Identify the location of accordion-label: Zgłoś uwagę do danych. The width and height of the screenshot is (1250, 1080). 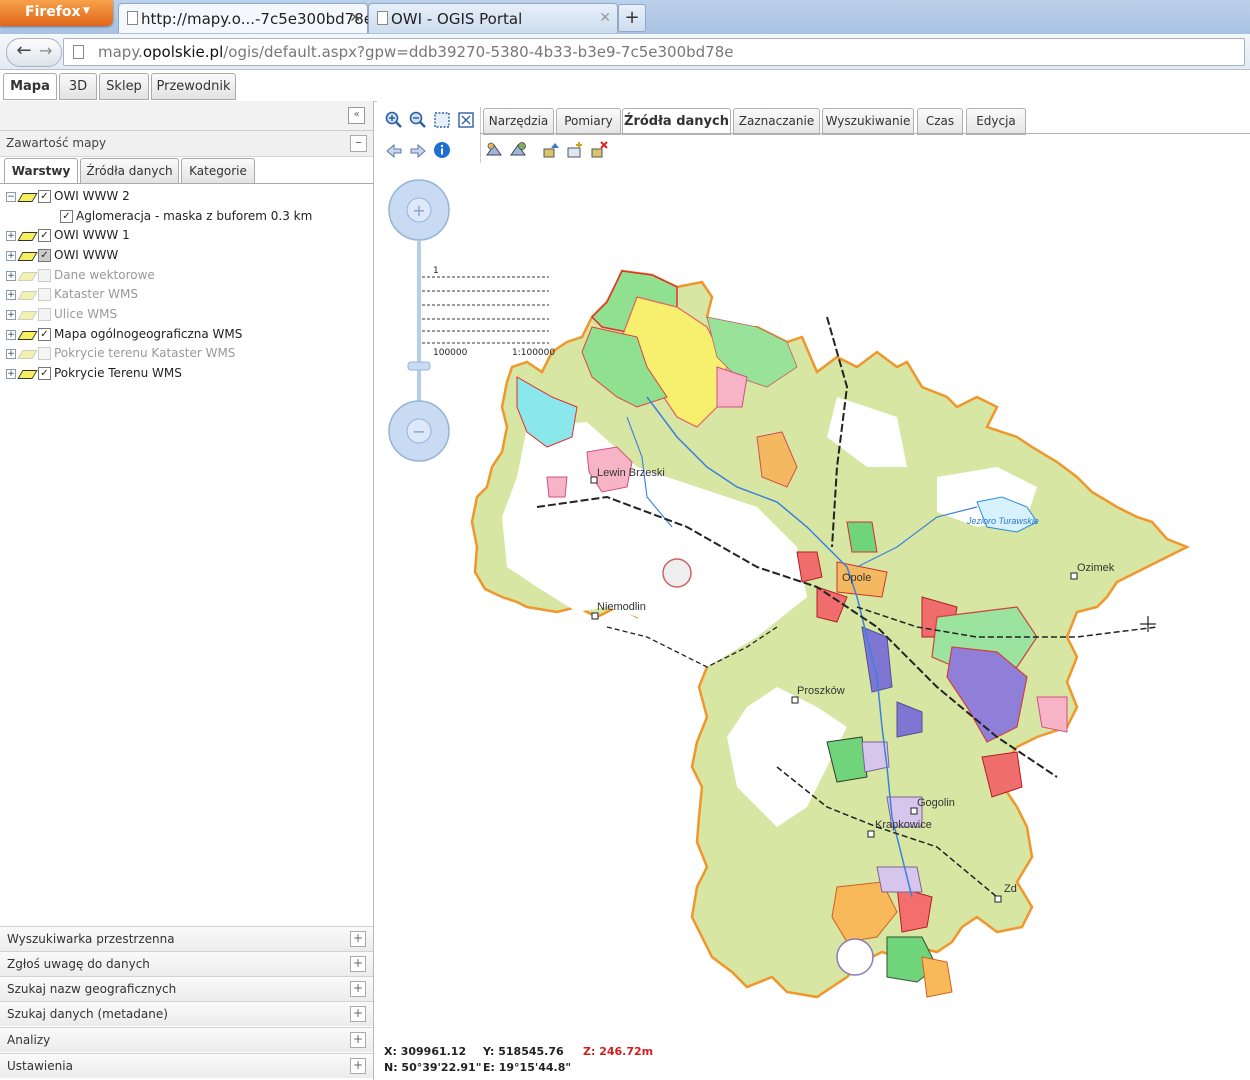
(78, 964).